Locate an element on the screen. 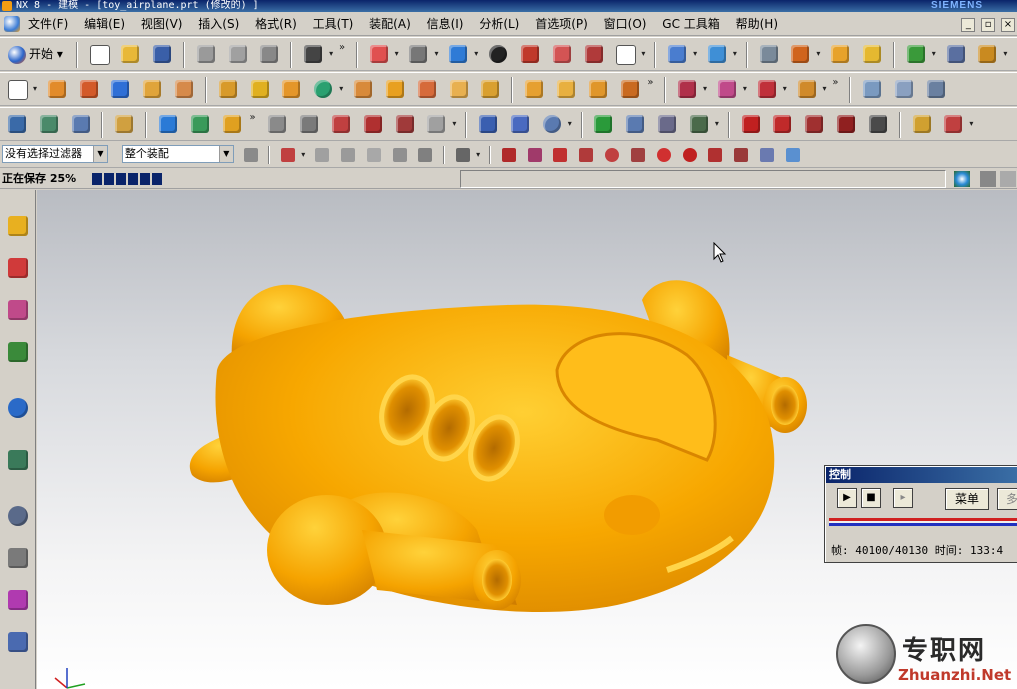 The width and height of the screenshot is (1017, 689). constraint-navigator-icon is located at coordinates (18, 268).